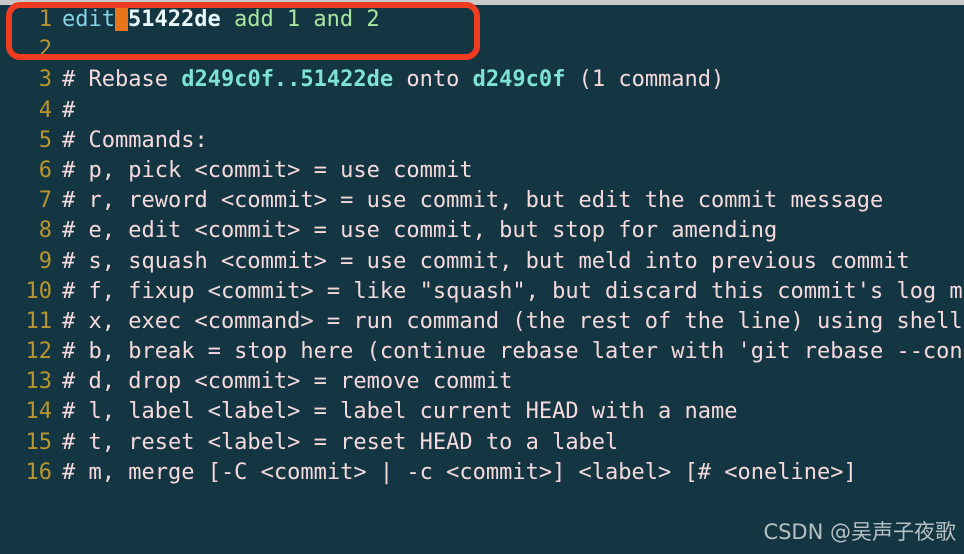  Describe the element at coordinates (482, 50) in the screenshot. I see `code-line: 2` at that location.